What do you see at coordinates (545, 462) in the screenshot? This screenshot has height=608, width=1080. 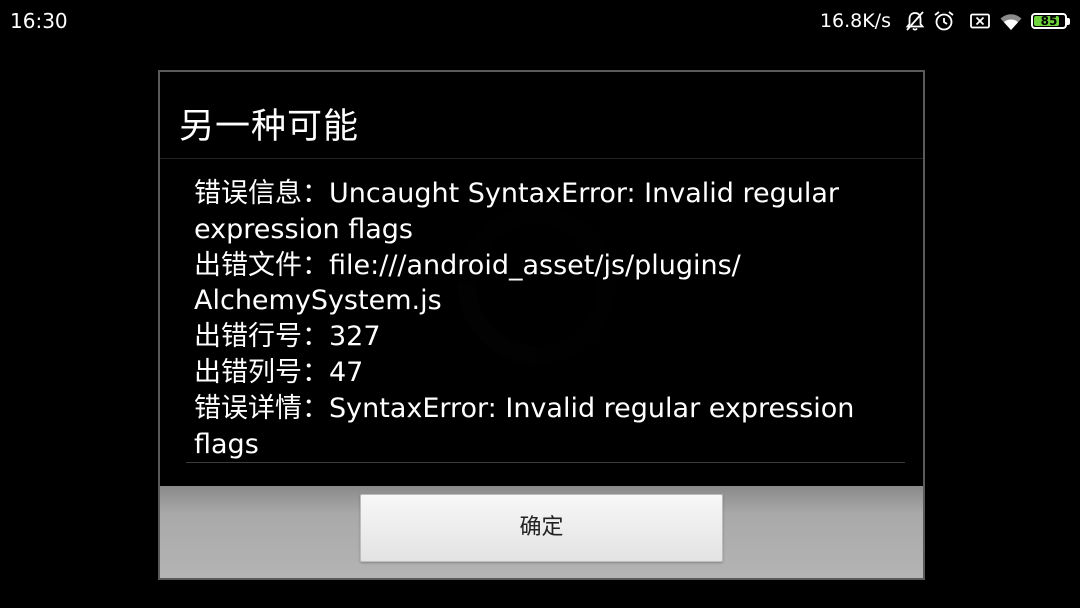 I see `body-divider` at bounding box center [545, 462].